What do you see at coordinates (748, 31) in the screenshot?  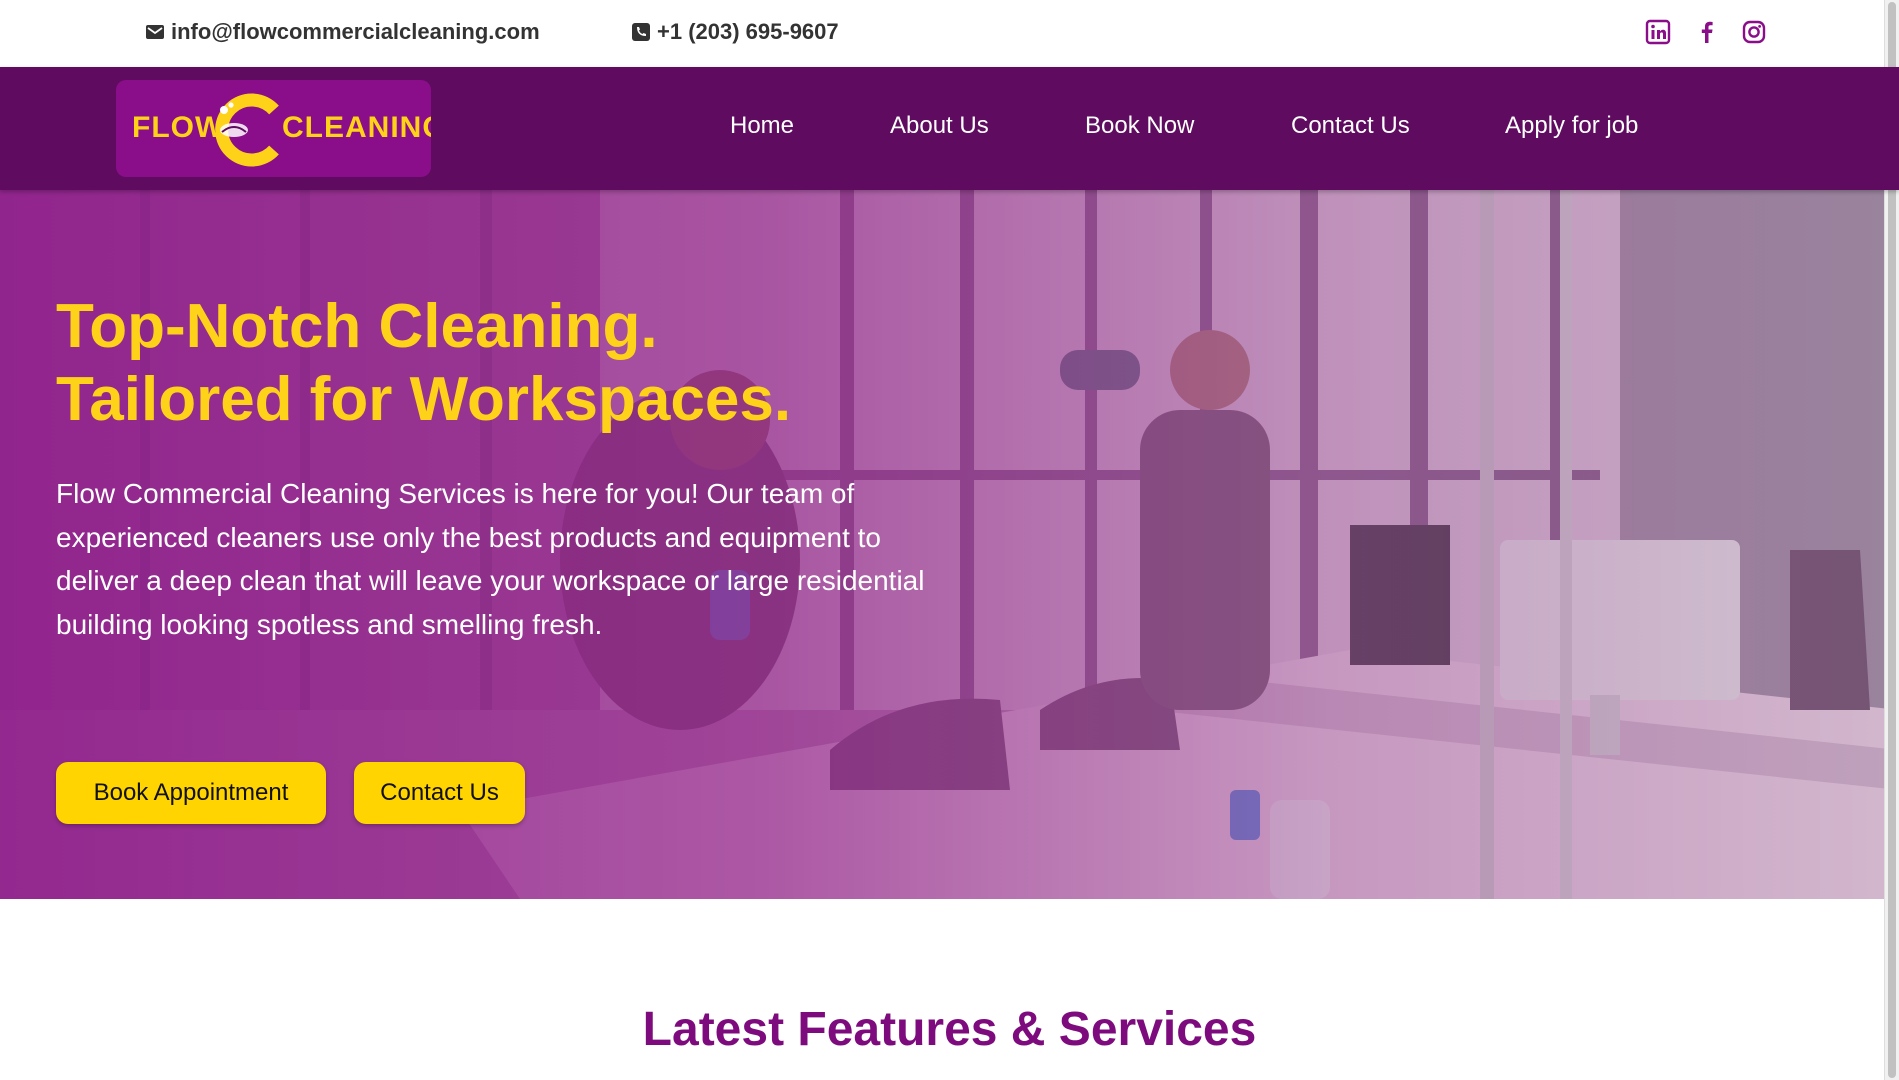 I see `phone-text: +1 (203) 695-9607` at bounding box center [748, 31].